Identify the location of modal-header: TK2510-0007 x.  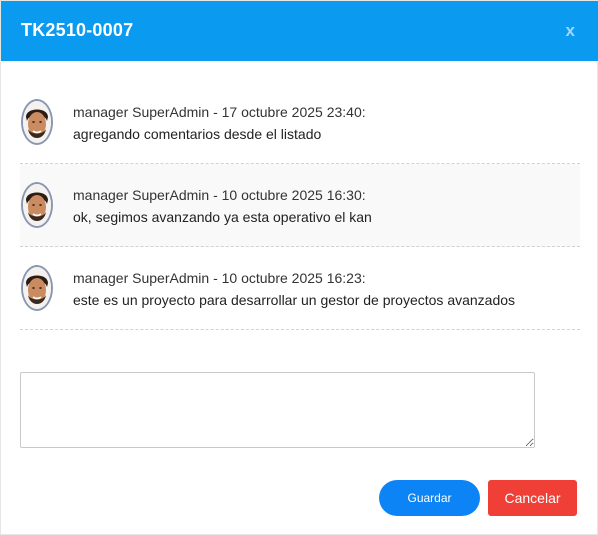
(299, 31).